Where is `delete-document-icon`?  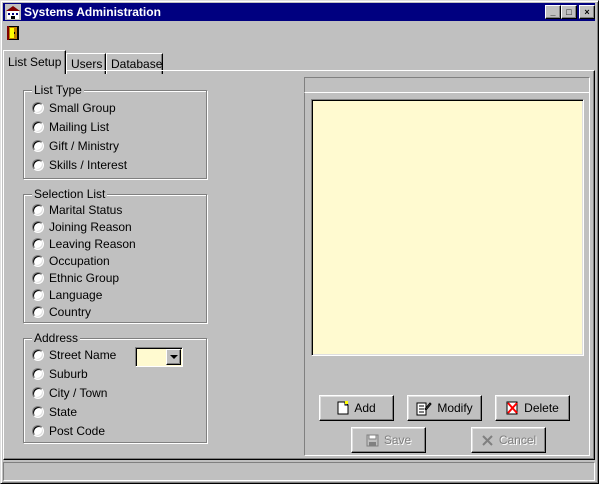 delete-document-icon is located at coordinates (512, 408).